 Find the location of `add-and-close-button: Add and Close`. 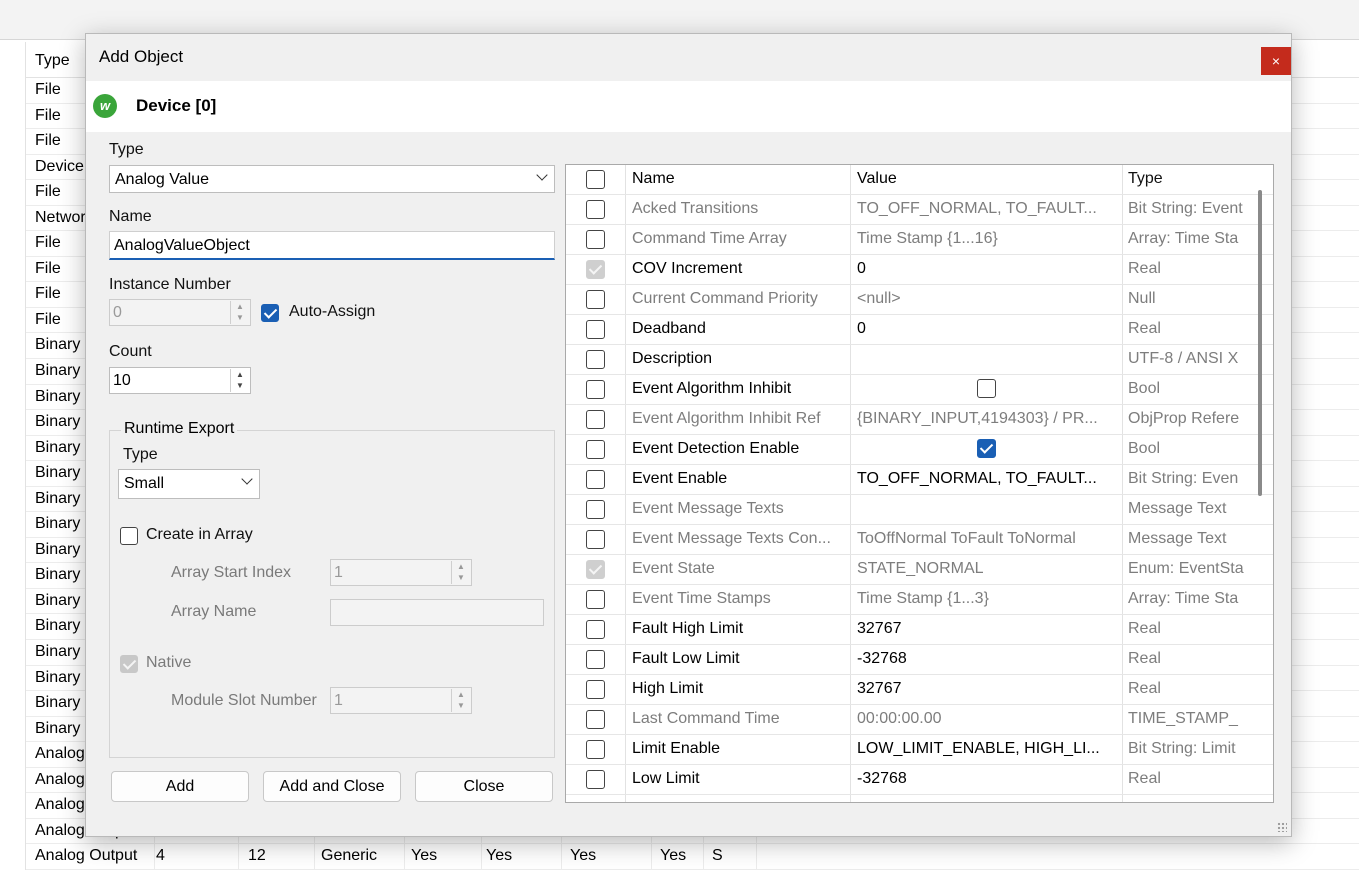

add-and-close-button: Add and Close is located at coordinates (332, 786).